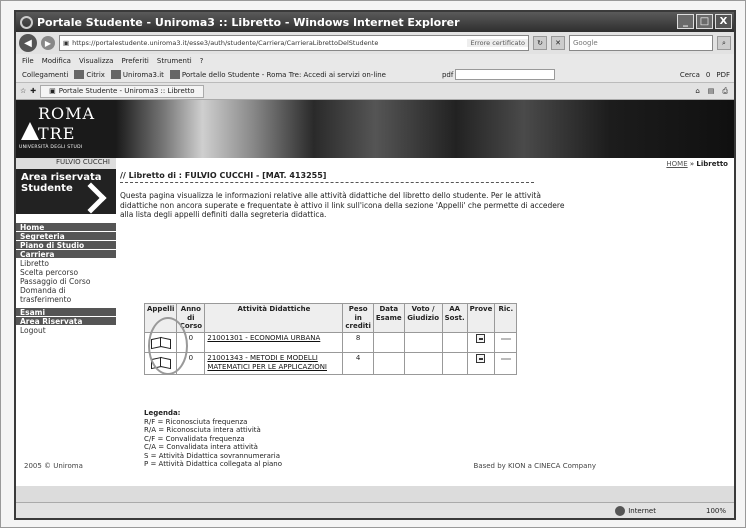 The image size is (746, 528). What do you see at coordinates (66, 245) in the screenshot?
I see `sidebar-item-piano-di-studio: Piano di Studio` at bounding box center [66, 245].